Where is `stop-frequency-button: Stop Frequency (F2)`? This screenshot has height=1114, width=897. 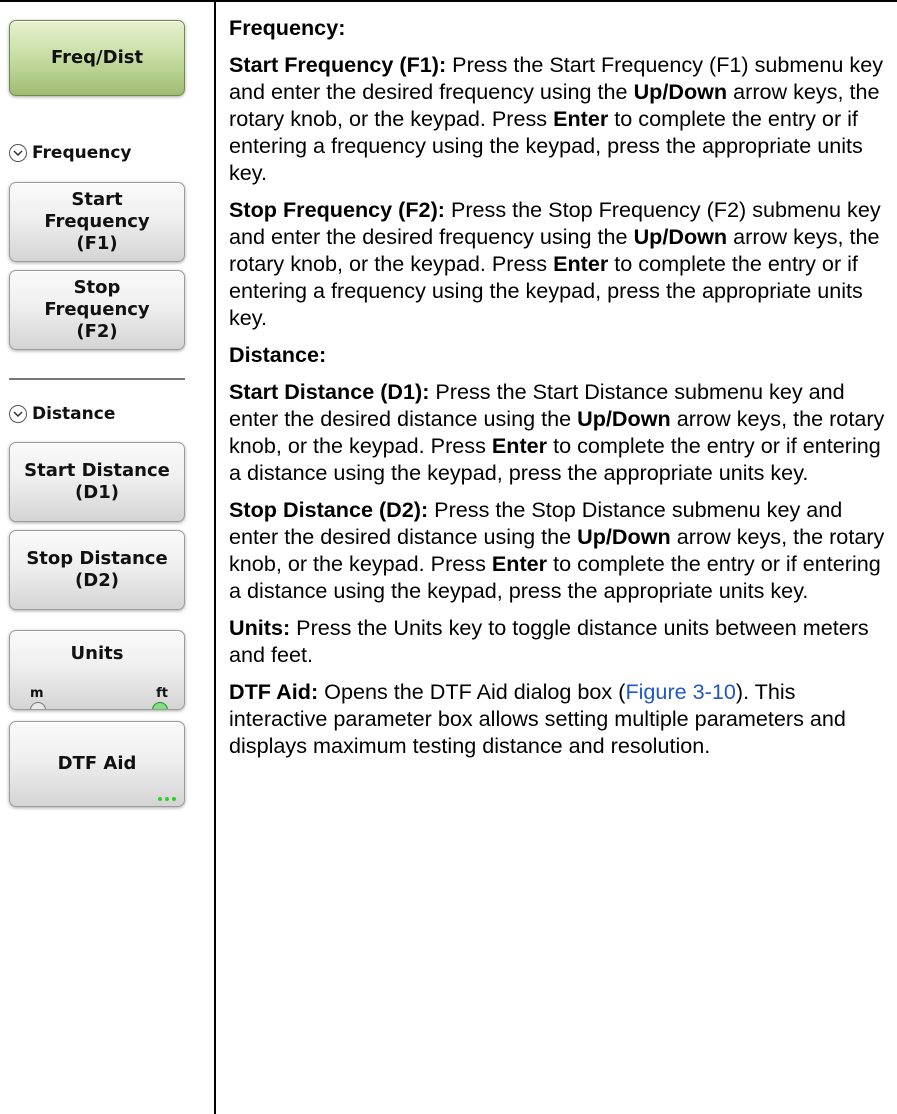
stop-frequency-button: Stop Frequency (F2) is located at coordinates (97, 310).